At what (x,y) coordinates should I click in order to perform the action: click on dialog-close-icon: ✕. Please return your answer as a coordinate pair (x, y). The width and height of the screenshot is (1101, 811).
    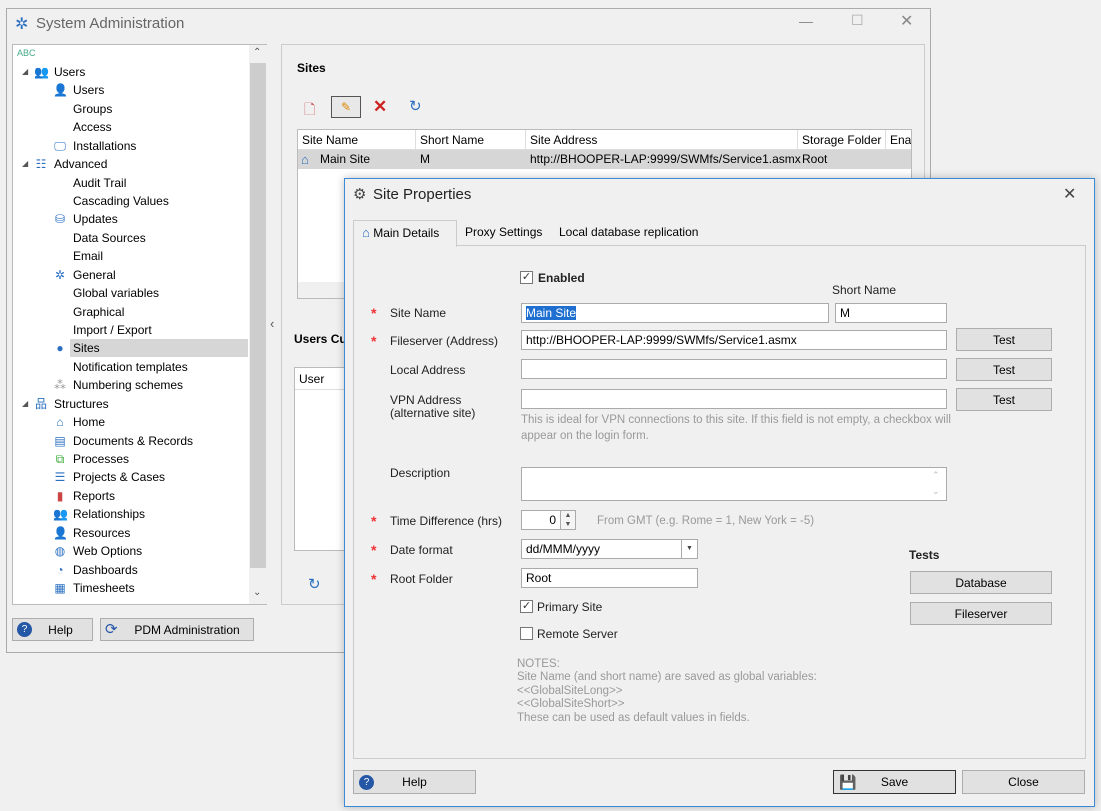
    Looking at the image, I should click on (1069, 194).